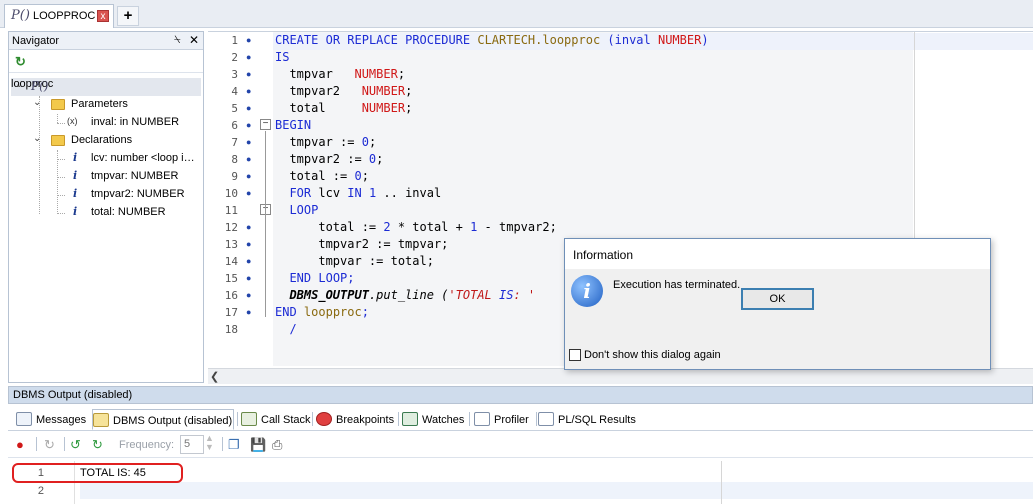 The image size is (1033, 504). I want to click on code-line: BEGIN, so click(293, 125).